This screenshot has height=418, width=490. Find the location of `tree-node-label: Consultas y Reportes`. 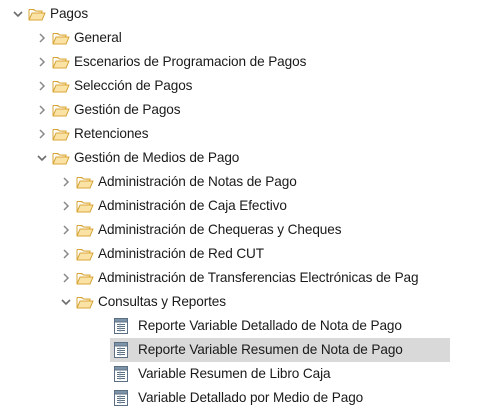

tree-node-label: Consultas y Reportes is located at coordinates (162, 301).